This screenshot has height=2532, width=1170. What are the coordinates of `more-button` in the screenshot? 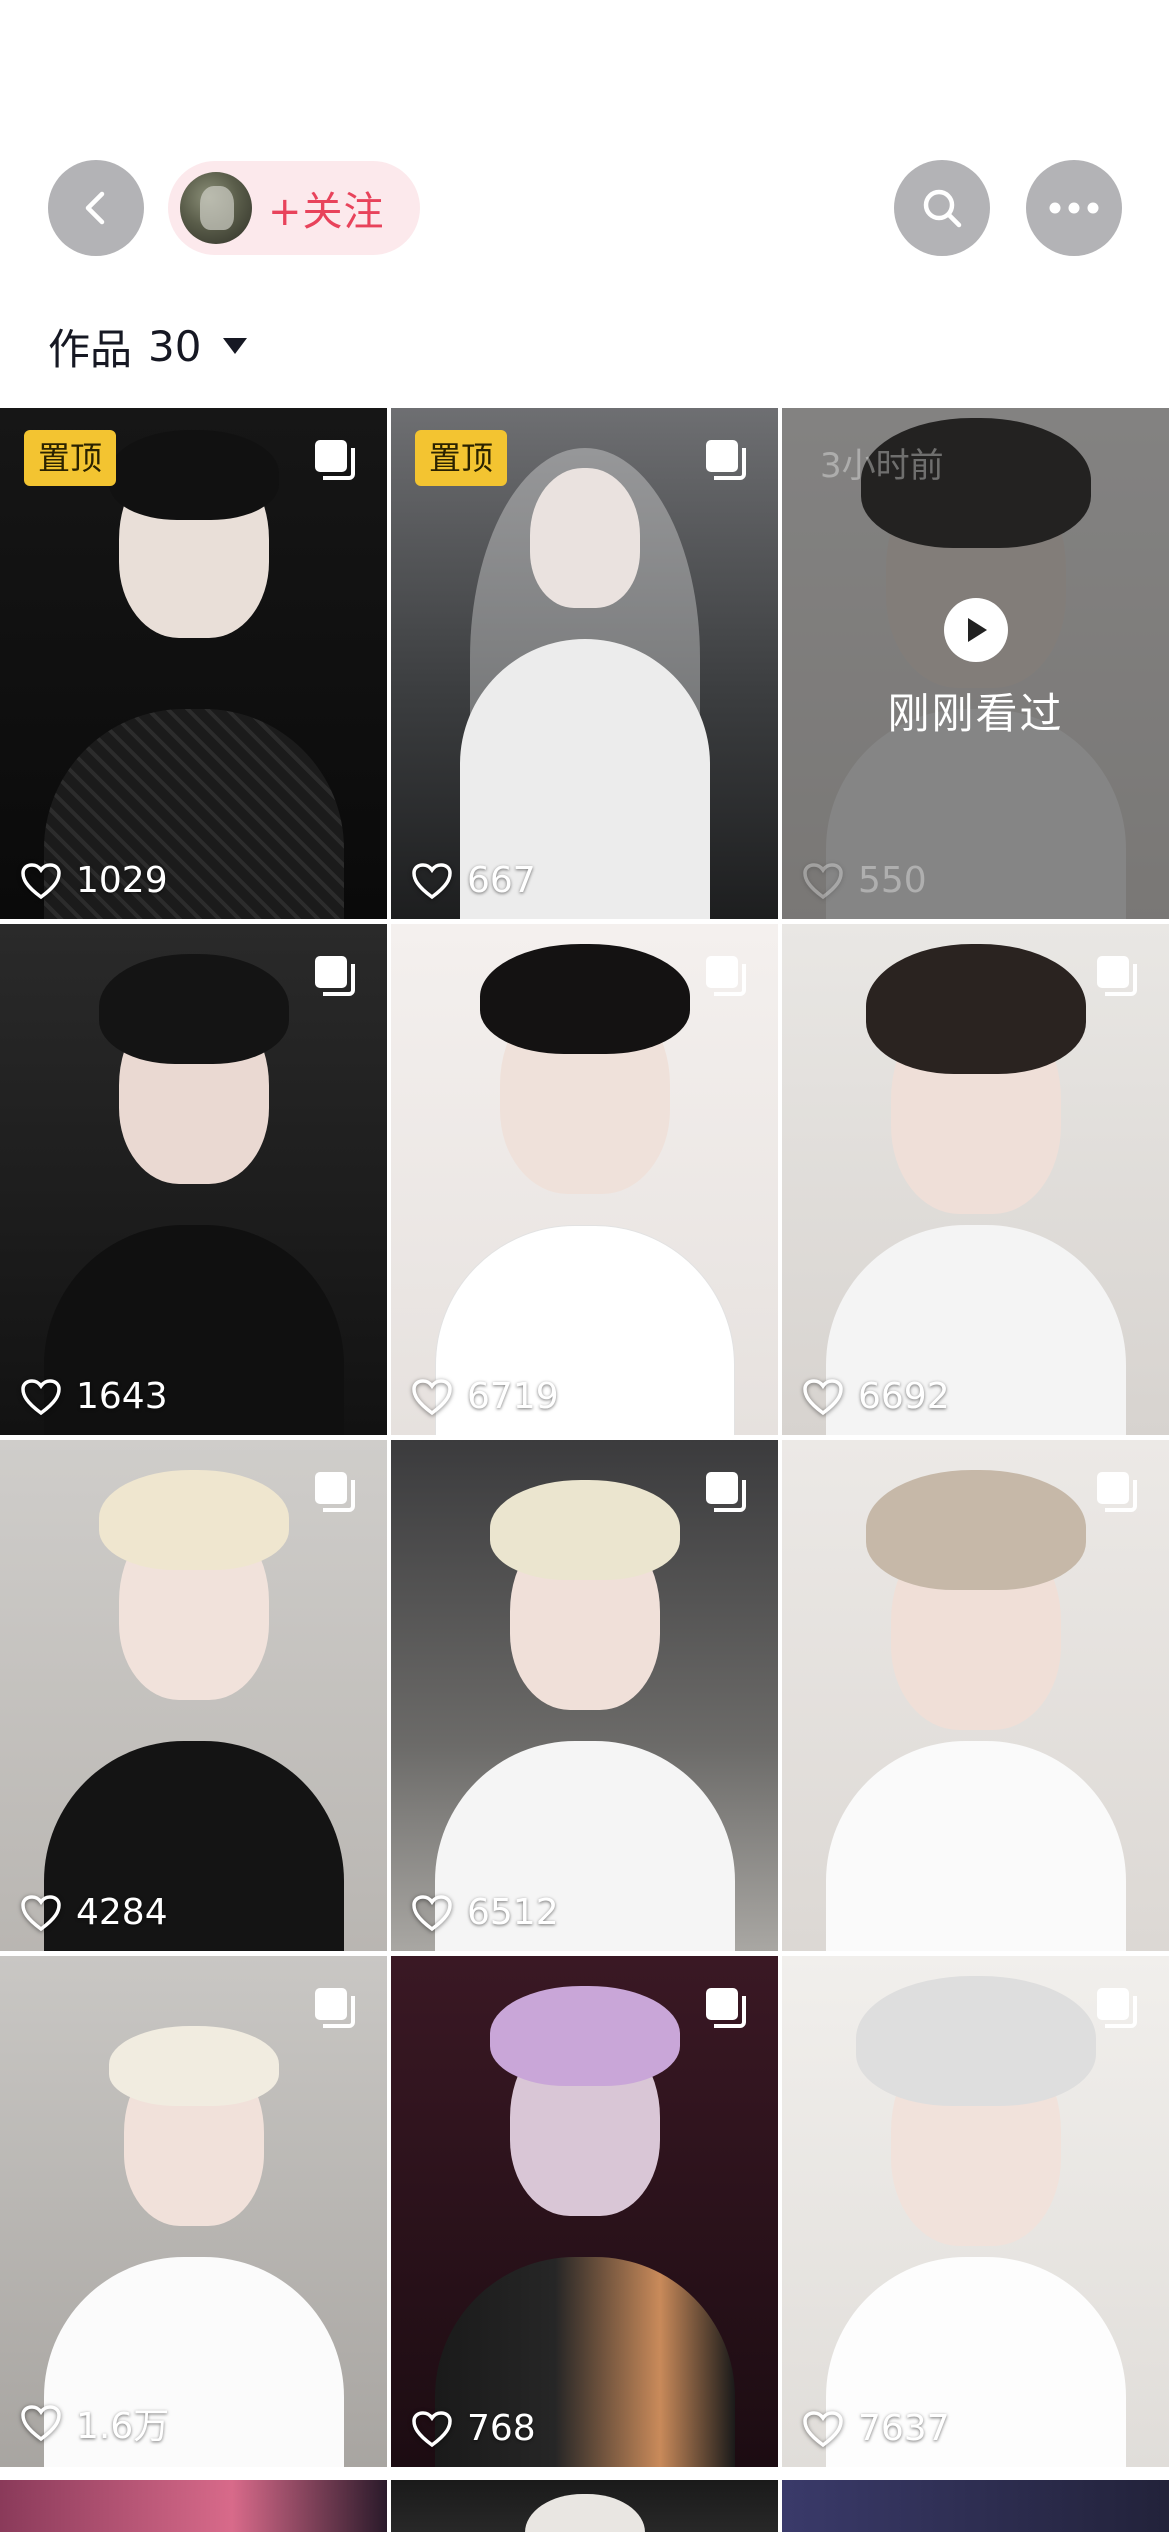 It's located at (1074, 208).